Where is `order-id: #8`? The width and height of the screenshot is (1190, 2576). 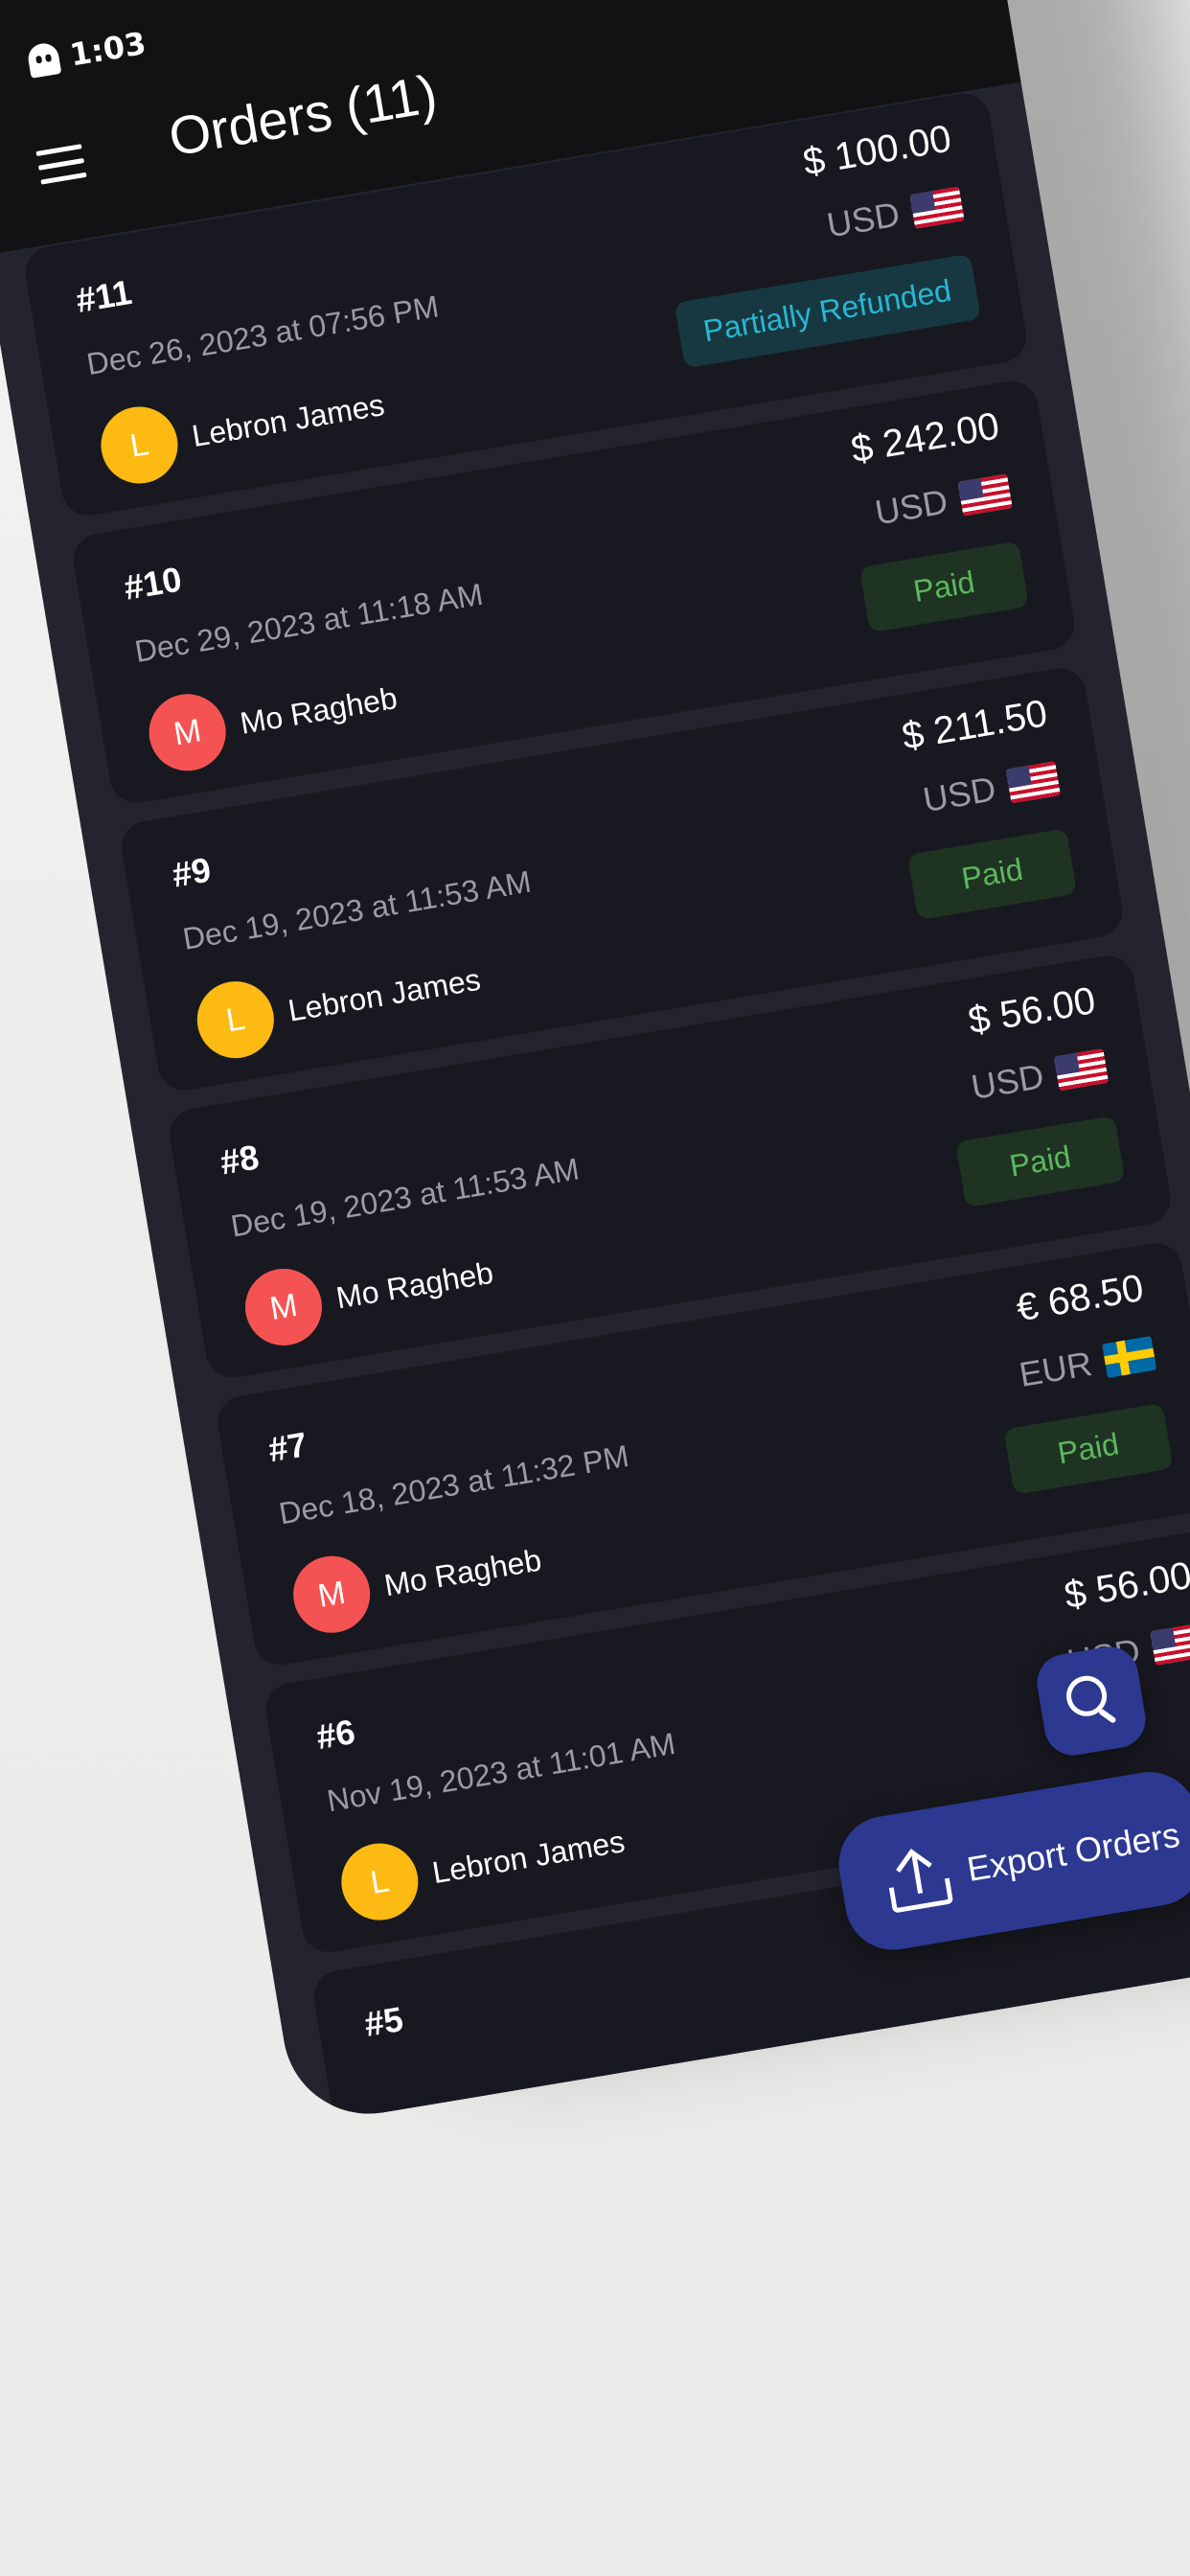 order-id: #8 is located at coordinates (240, 1160).